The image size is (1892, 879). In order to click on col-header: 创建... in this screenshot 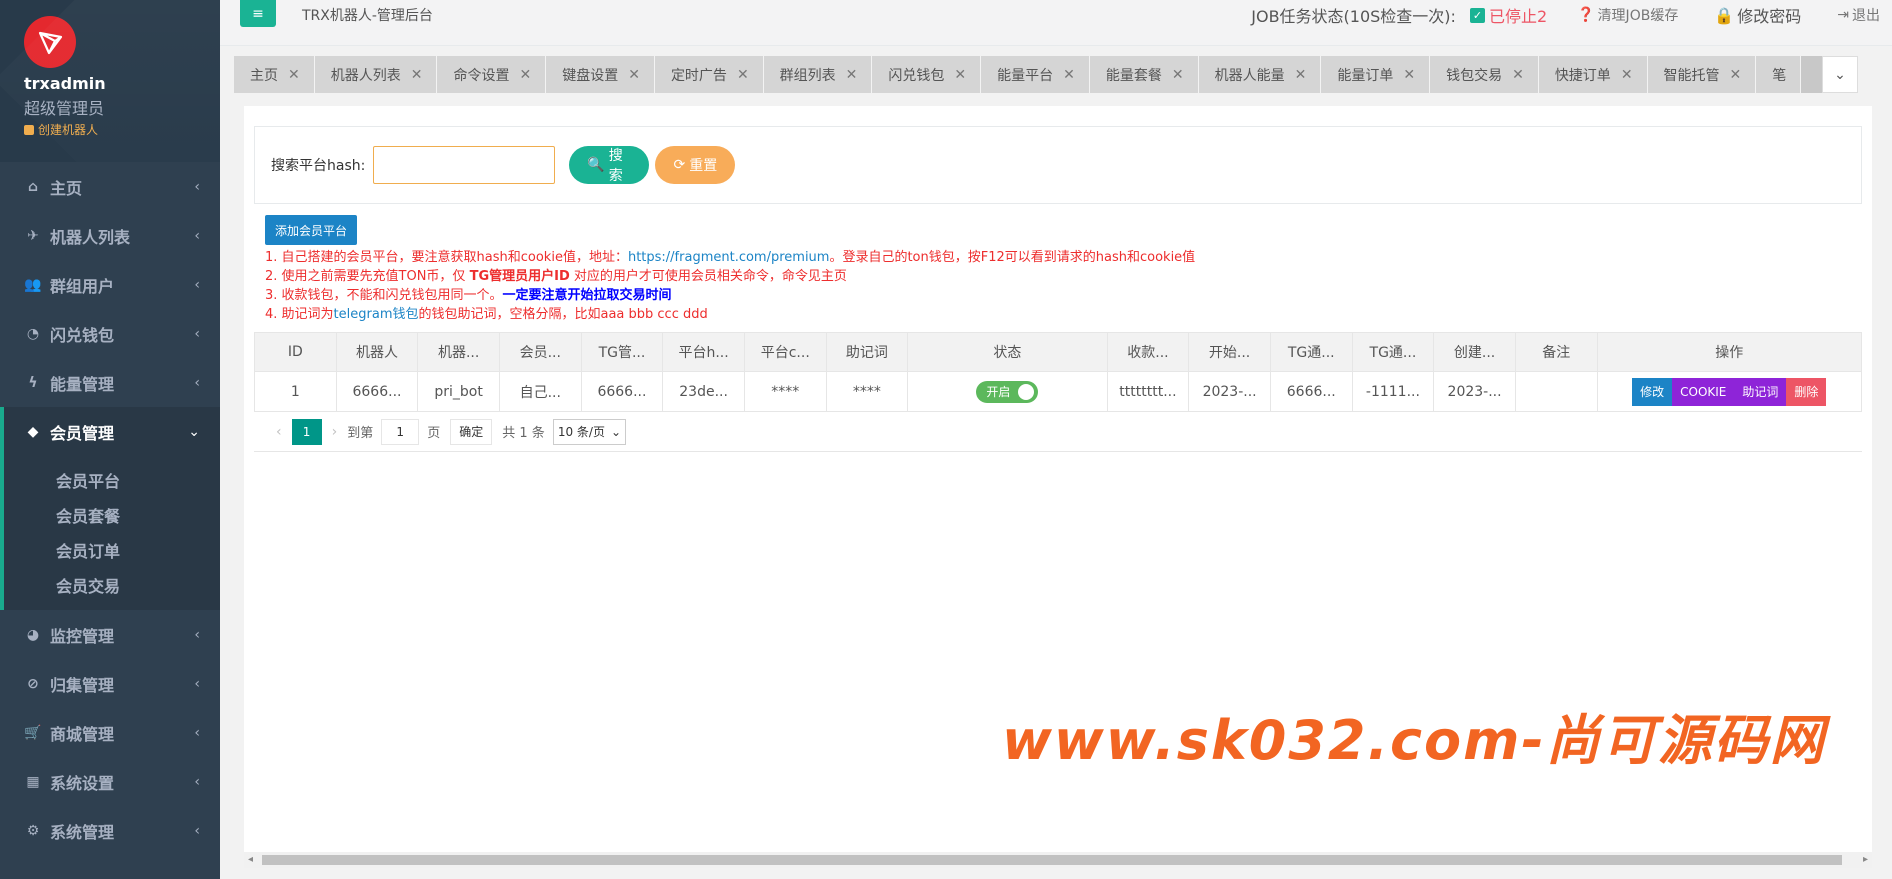, I will do `click(1474, 352)`.